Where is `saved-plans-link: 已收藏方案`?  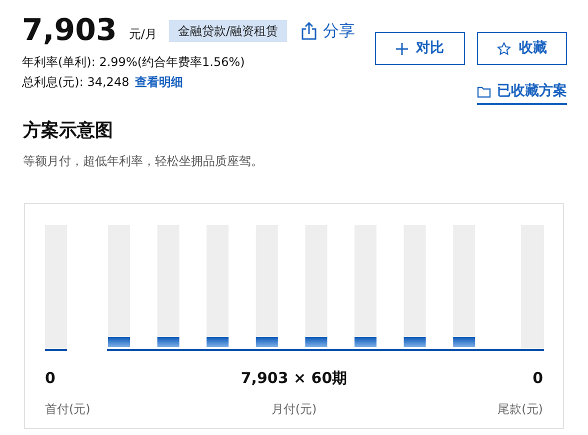
saved-plans-link: 已收藏方案 is located at coordinates (522, 93).